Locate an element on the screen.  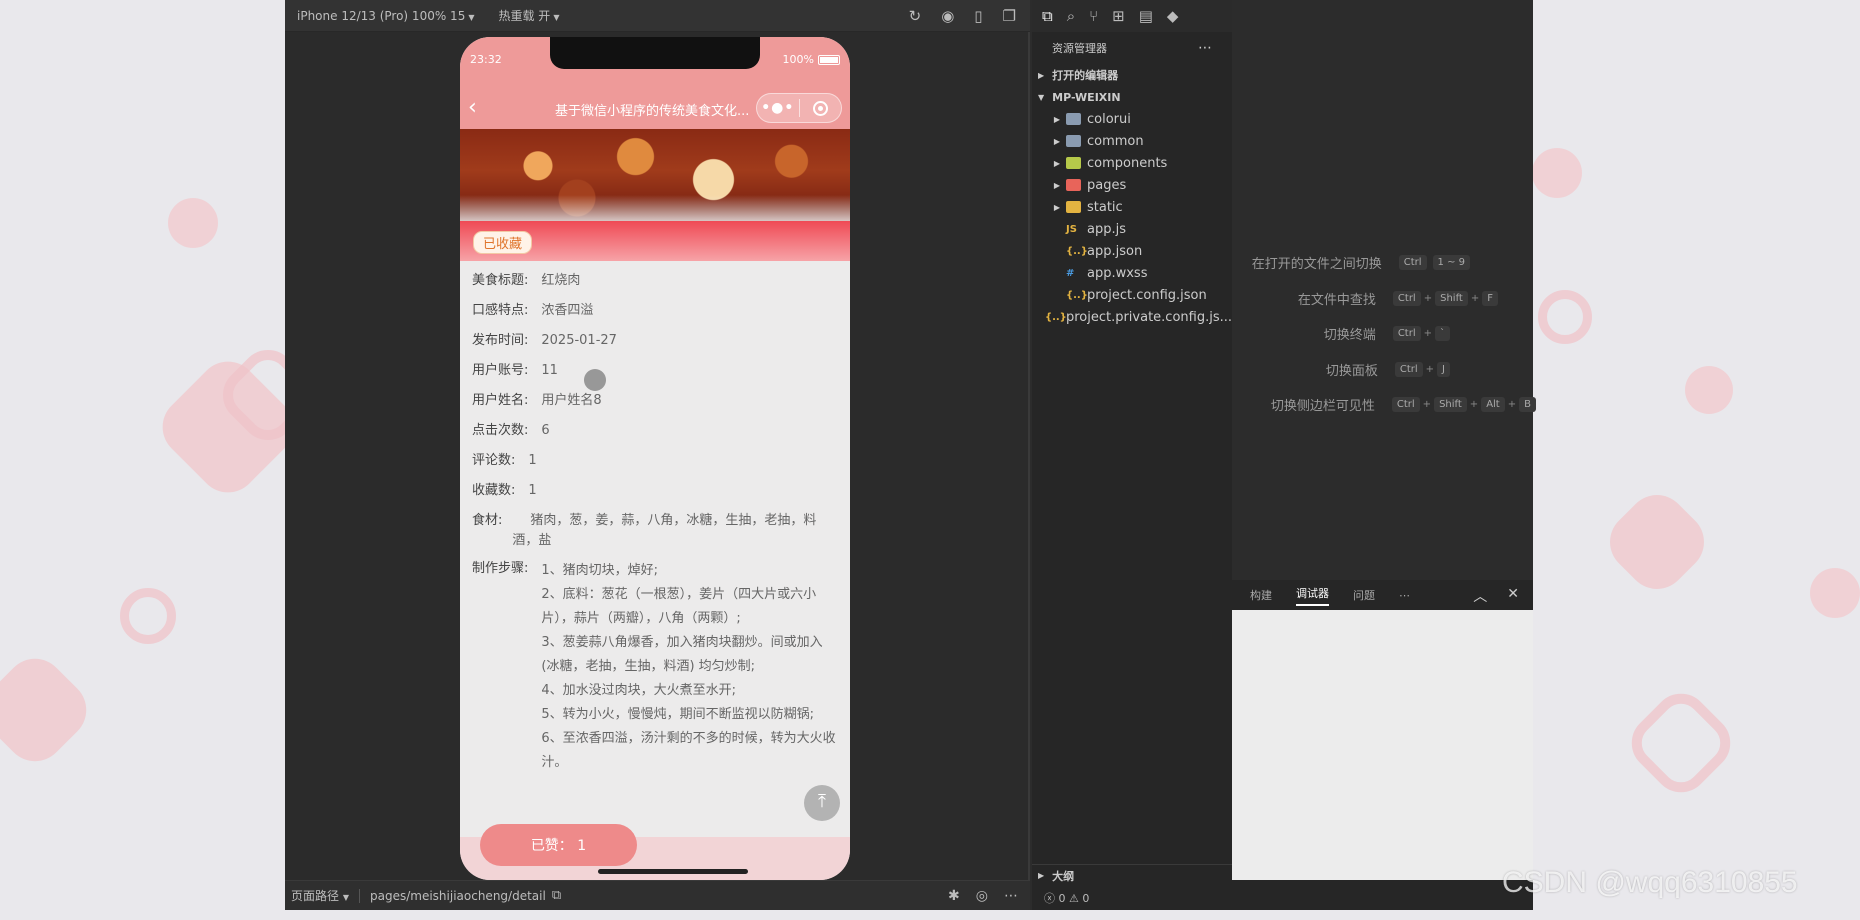
step-item: 4、加水没过肉块，大火煮至水开; is located at coordinates (639, 690).